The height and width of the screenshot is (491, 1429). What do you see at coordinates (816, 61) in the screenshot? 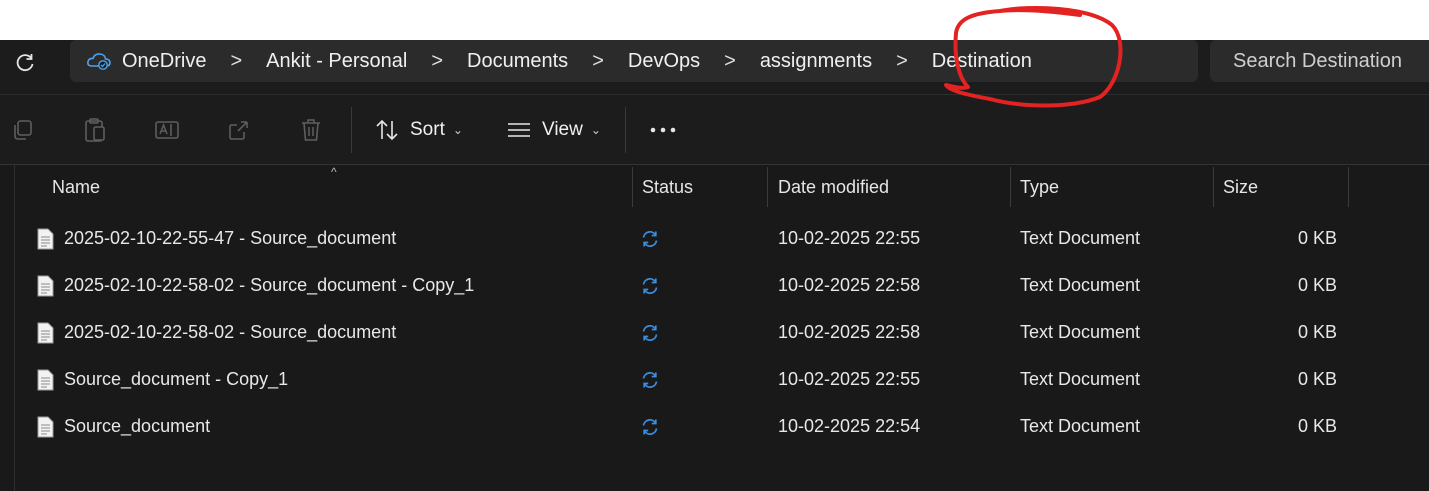
I see `breadcrumb-item-assignments: assignments` at bounding box center [816, 61].